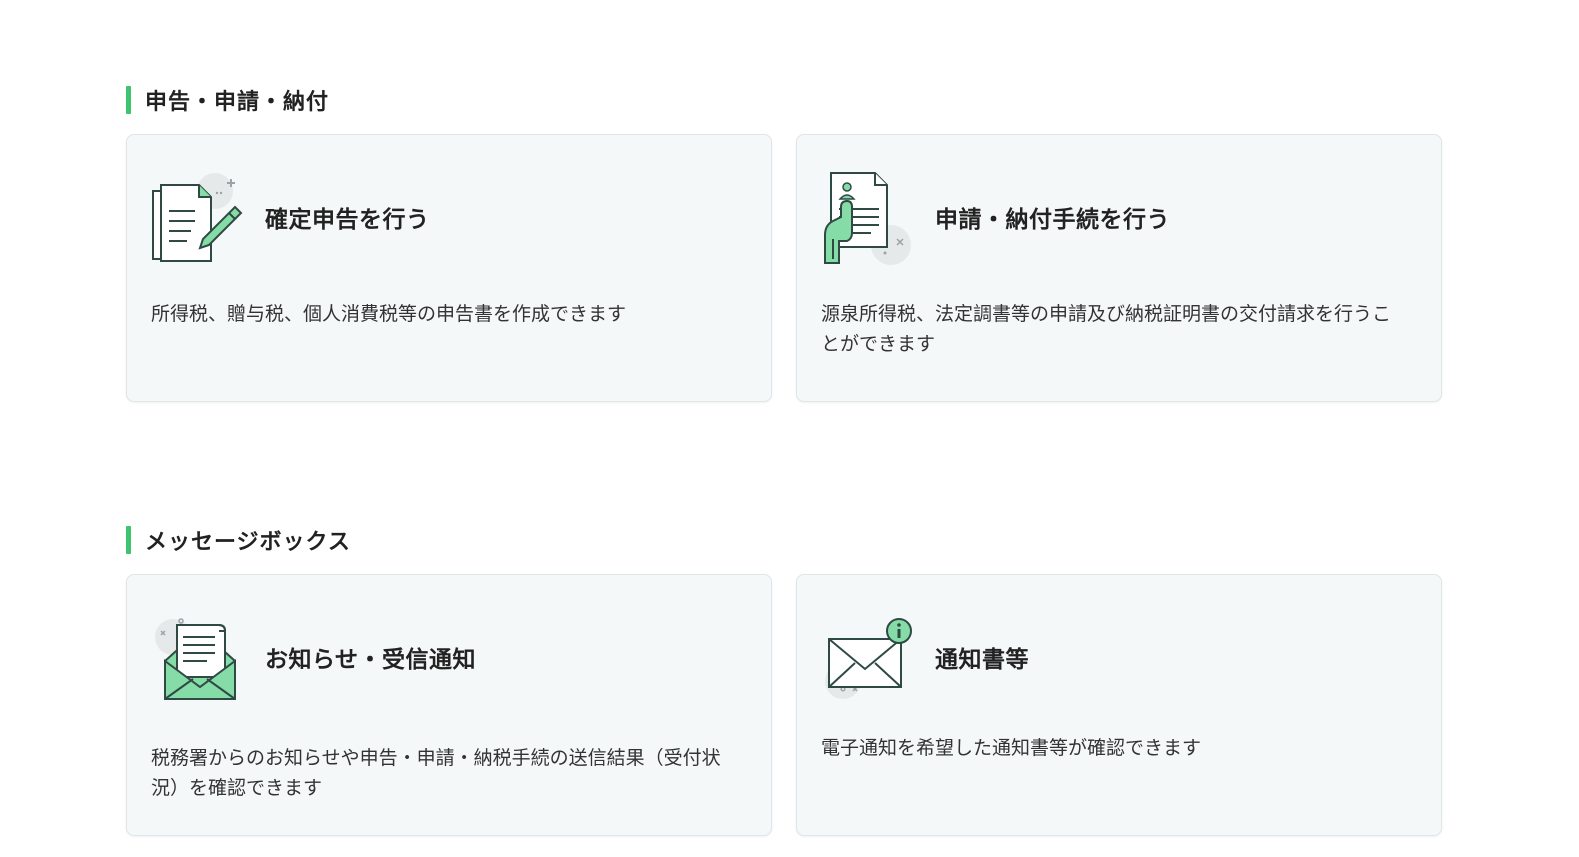 The height and width of the screenshot is (857, 1579). Describe the element at coordinates (1011, 748) in the screenshot. I see `card-description: 電子通知を希望した通知書等が確認できます` at that location.